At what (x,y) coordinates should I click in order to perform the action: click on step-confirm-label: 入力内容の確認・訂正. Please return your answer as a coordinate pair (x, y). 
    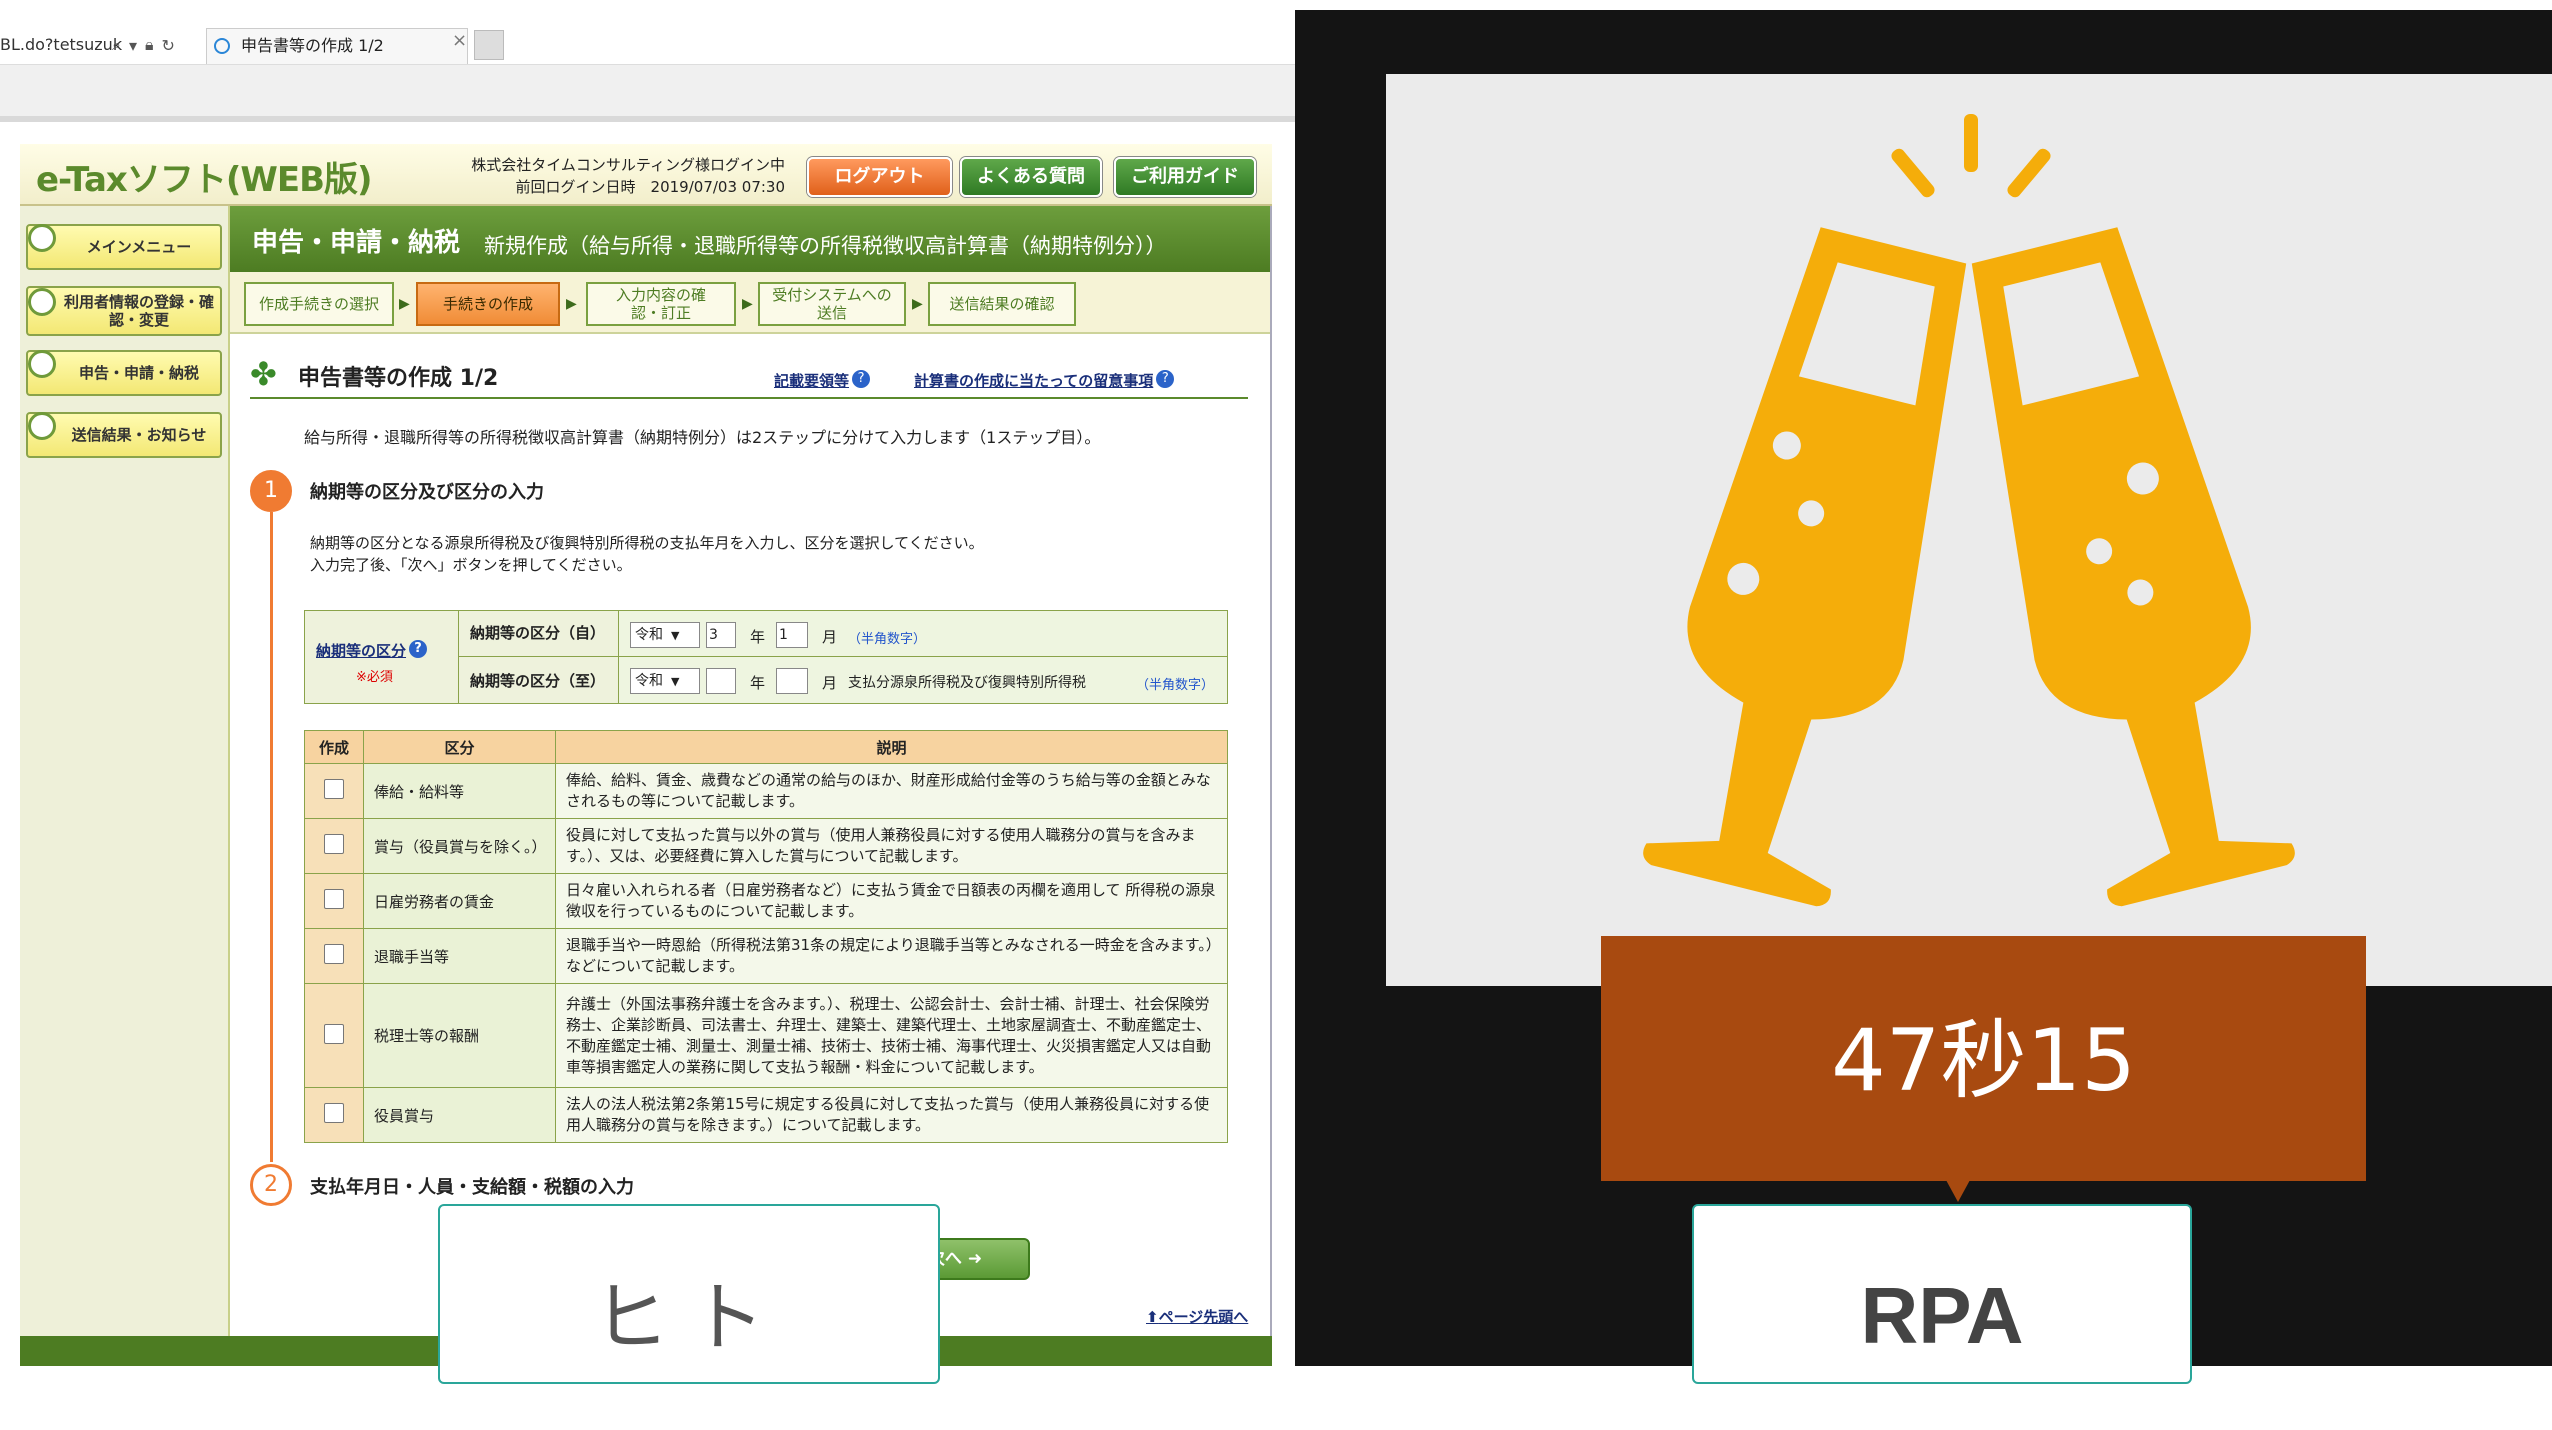
    Looking at the image, I should click on (660, 304).